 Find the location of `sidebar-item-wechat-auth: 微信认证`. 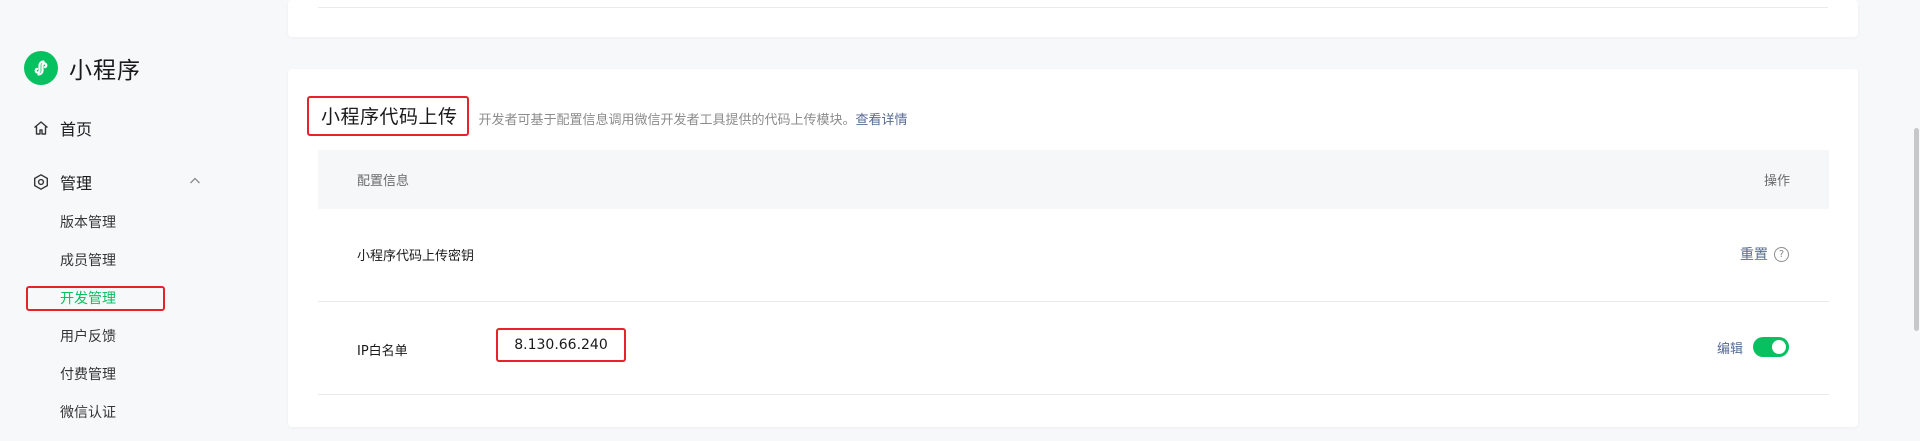

sidebar-item-wechat-auth: 微信认证 is located at coordinates (88, 413).